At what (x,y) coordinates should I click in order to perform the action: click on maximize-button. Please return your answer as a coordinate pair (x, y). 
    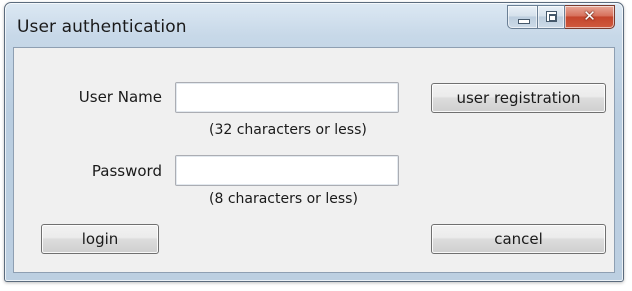
    Looking at the image, I should click on (551, 17).